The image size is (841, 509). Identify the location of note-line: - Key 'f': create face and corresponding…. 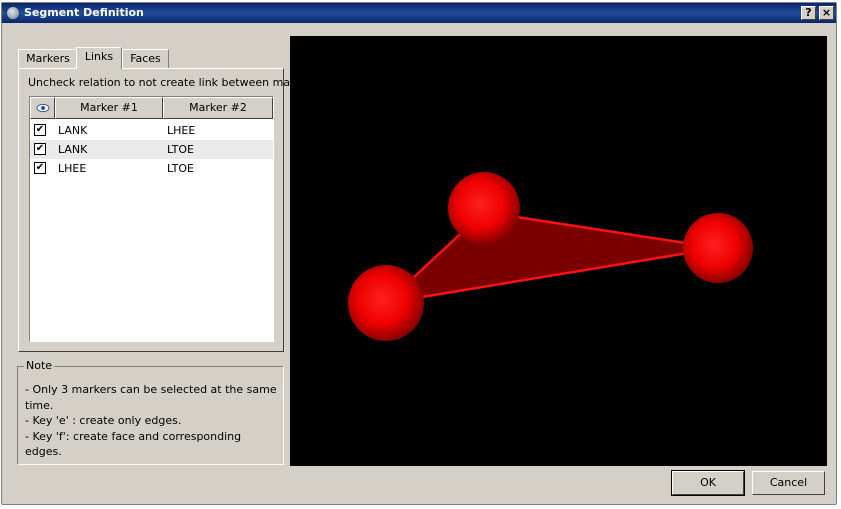
(133, 444).